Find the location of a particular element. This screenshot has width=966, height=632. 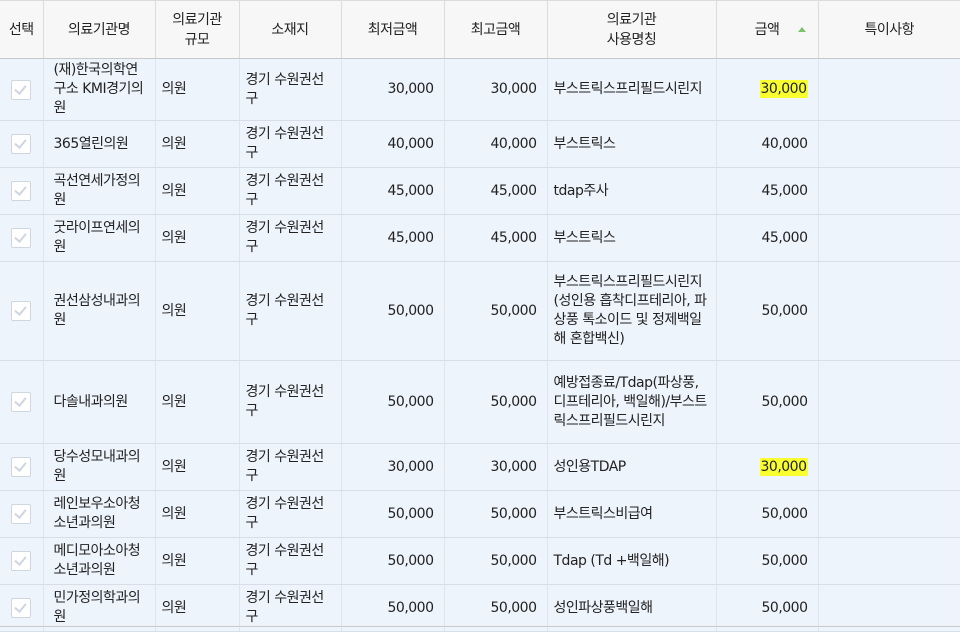

hospital-name-cell: 메디모아소아청소년과의원 is located at coordinates (99, 561).